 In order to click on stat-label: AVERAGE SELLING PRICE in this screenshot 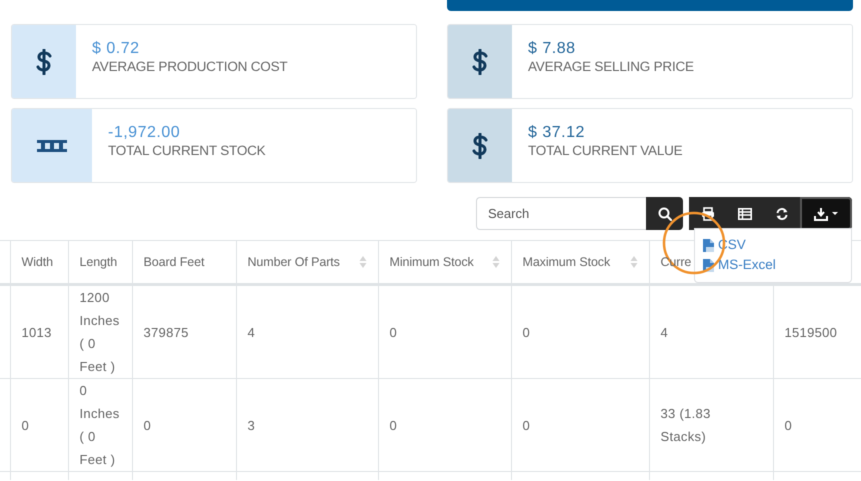, I will do `click(611, 66)`.